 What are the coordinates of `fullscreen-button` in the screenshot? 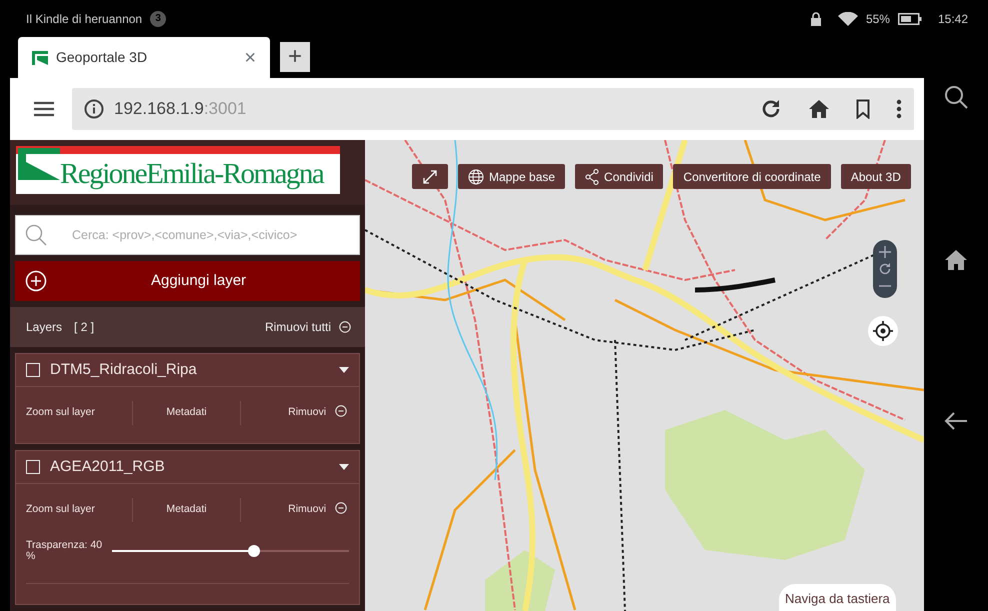 It's located at (430, 176).